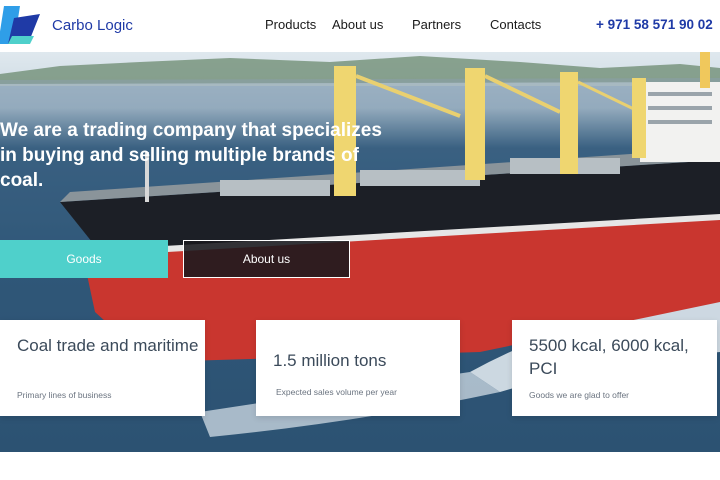 This screenshot has height=480, width=720. What do you see at coordinates (372, 24) in the screenshot?
I see `nav-about-us: About us` at bounding box center [372, 24].